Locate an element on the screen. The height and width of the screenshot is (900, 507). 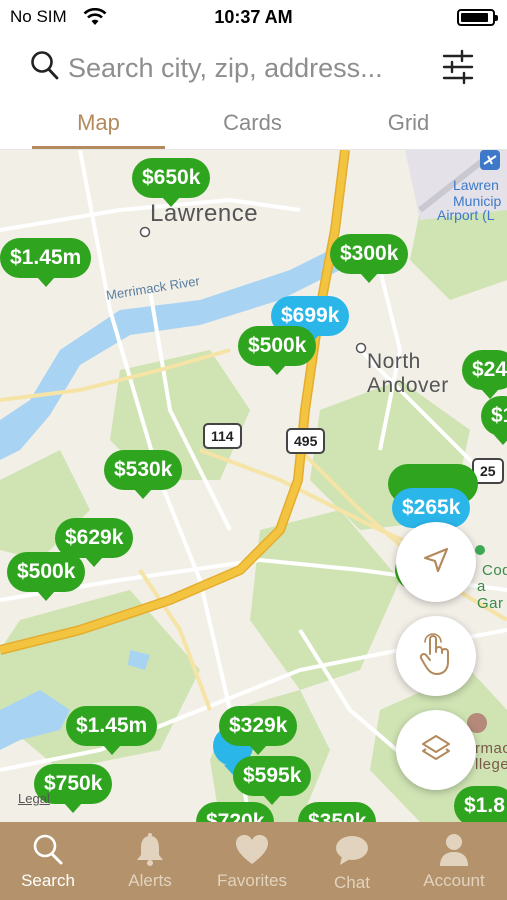
price-pin: $300k is located at coordinates (369, 258).